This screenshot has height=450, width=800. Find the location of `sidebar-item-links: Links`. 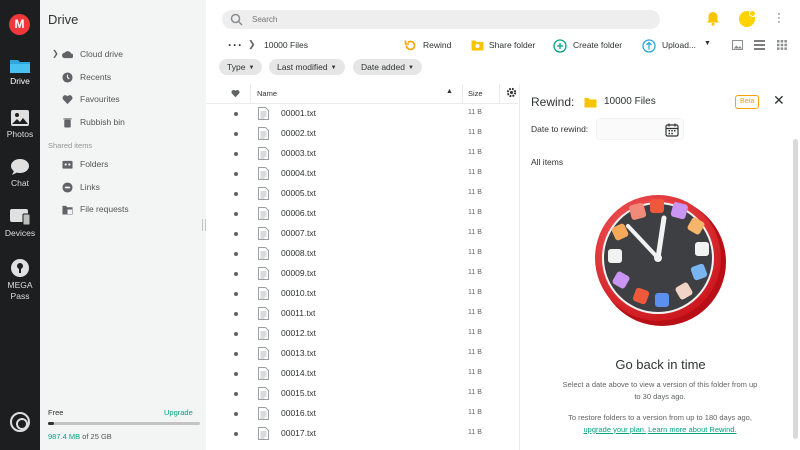

sidebar-item-links: Links is located at coordinates (123, 188).